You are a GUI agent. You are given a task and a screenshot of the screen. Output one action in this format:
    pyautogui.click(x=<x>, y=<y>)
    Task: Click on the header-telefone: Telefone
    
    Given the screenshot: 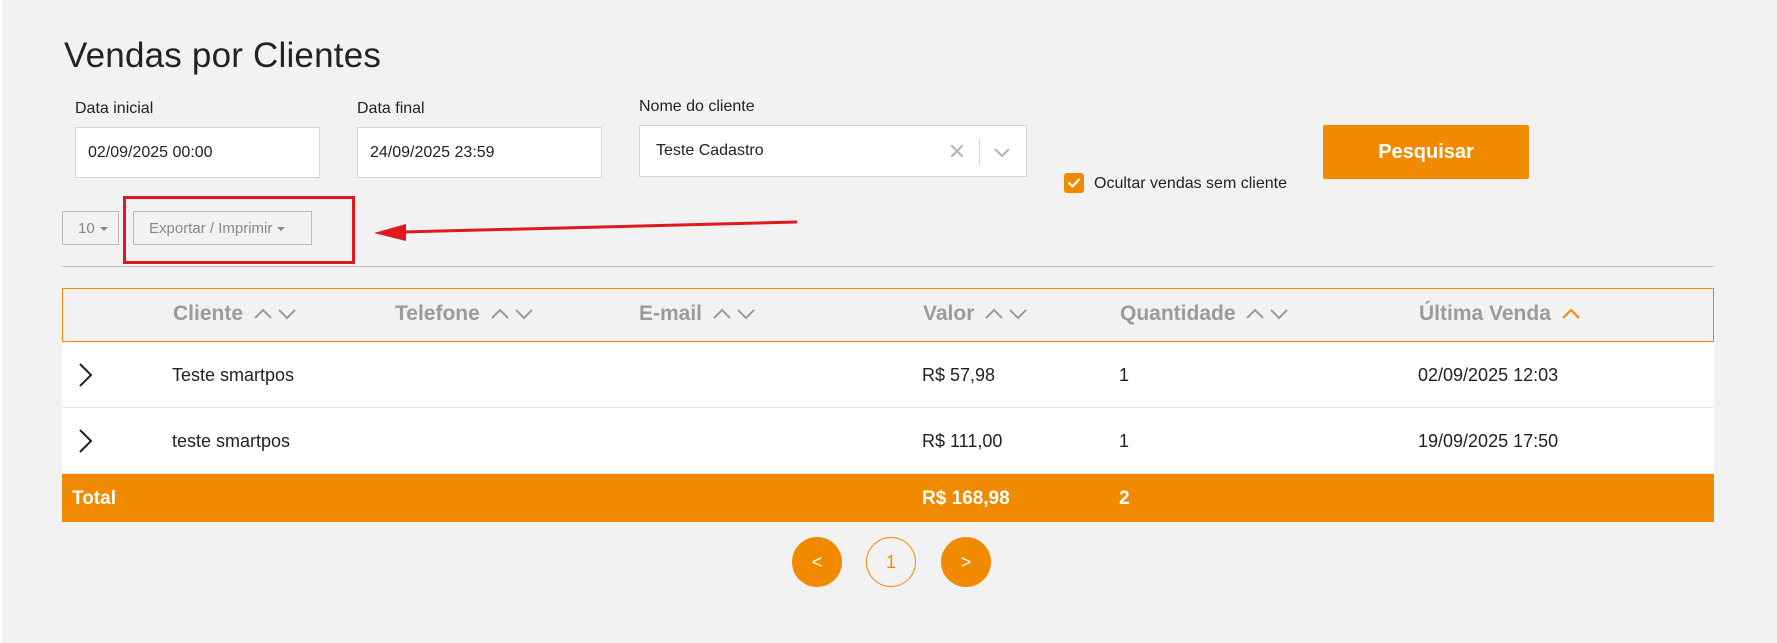 What is the action you would take?
    pyautogui.click(x=466, y=314)
    